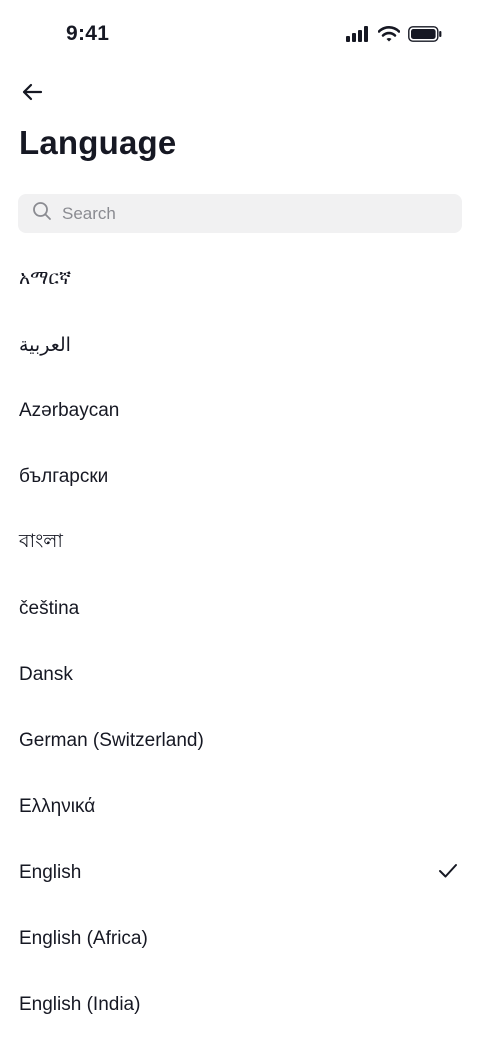 Image resolution: width=480 pixels, height=1040 pixels. What do you see at coordinates (88, 33) in the screenshot?
I see `status-time: 9:41` at bounding box center [88, 33].